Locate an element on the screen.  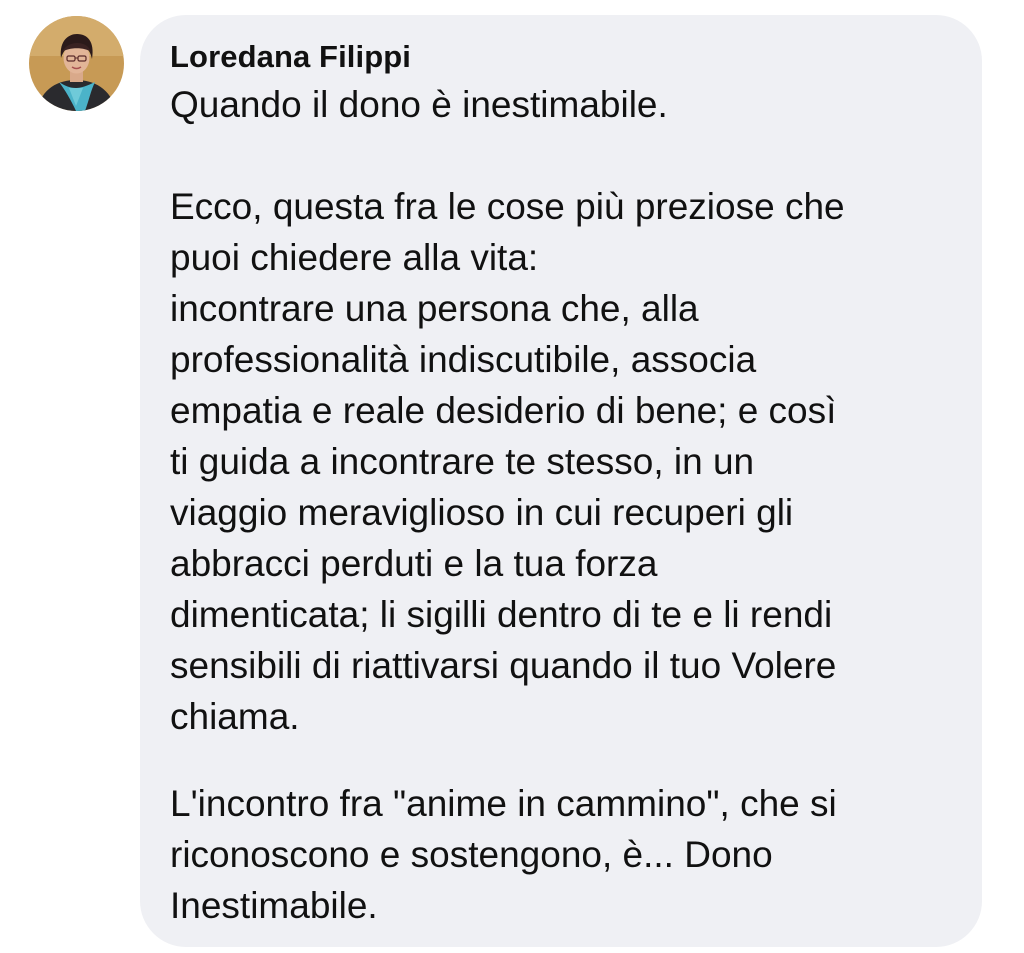
author-avatar is located at coordinates (76, 63).